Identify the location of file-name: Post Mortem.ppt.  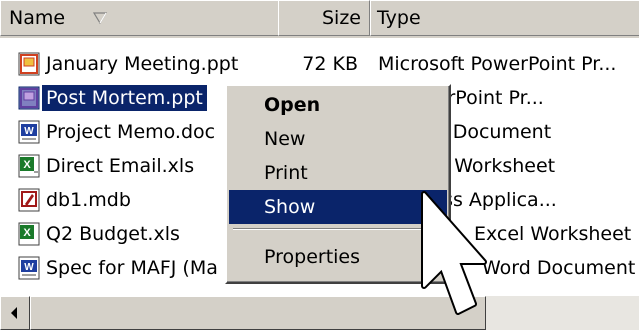
(124, 98).